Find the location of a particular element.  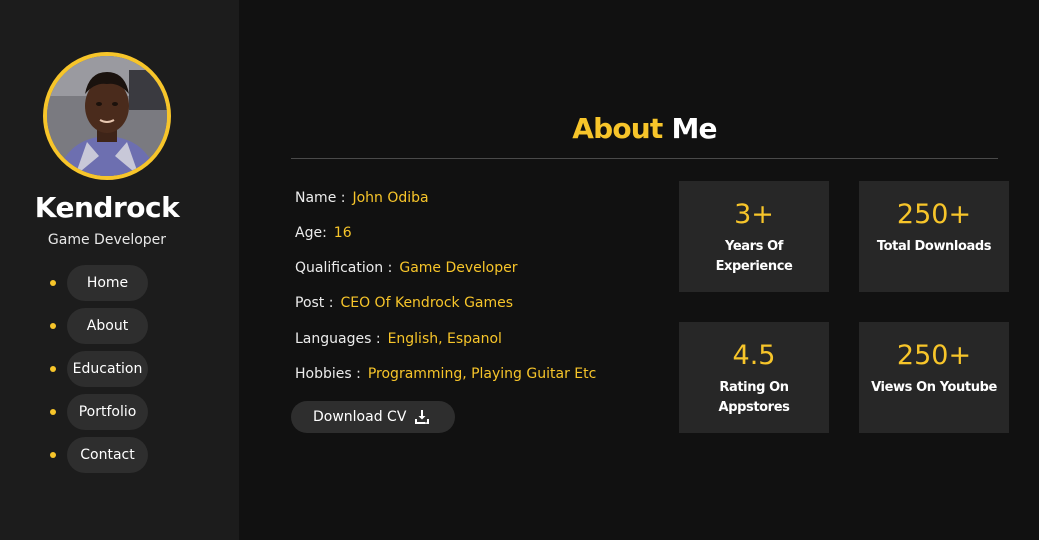

info-value: John Odiba is located at coordinates (390, 198).